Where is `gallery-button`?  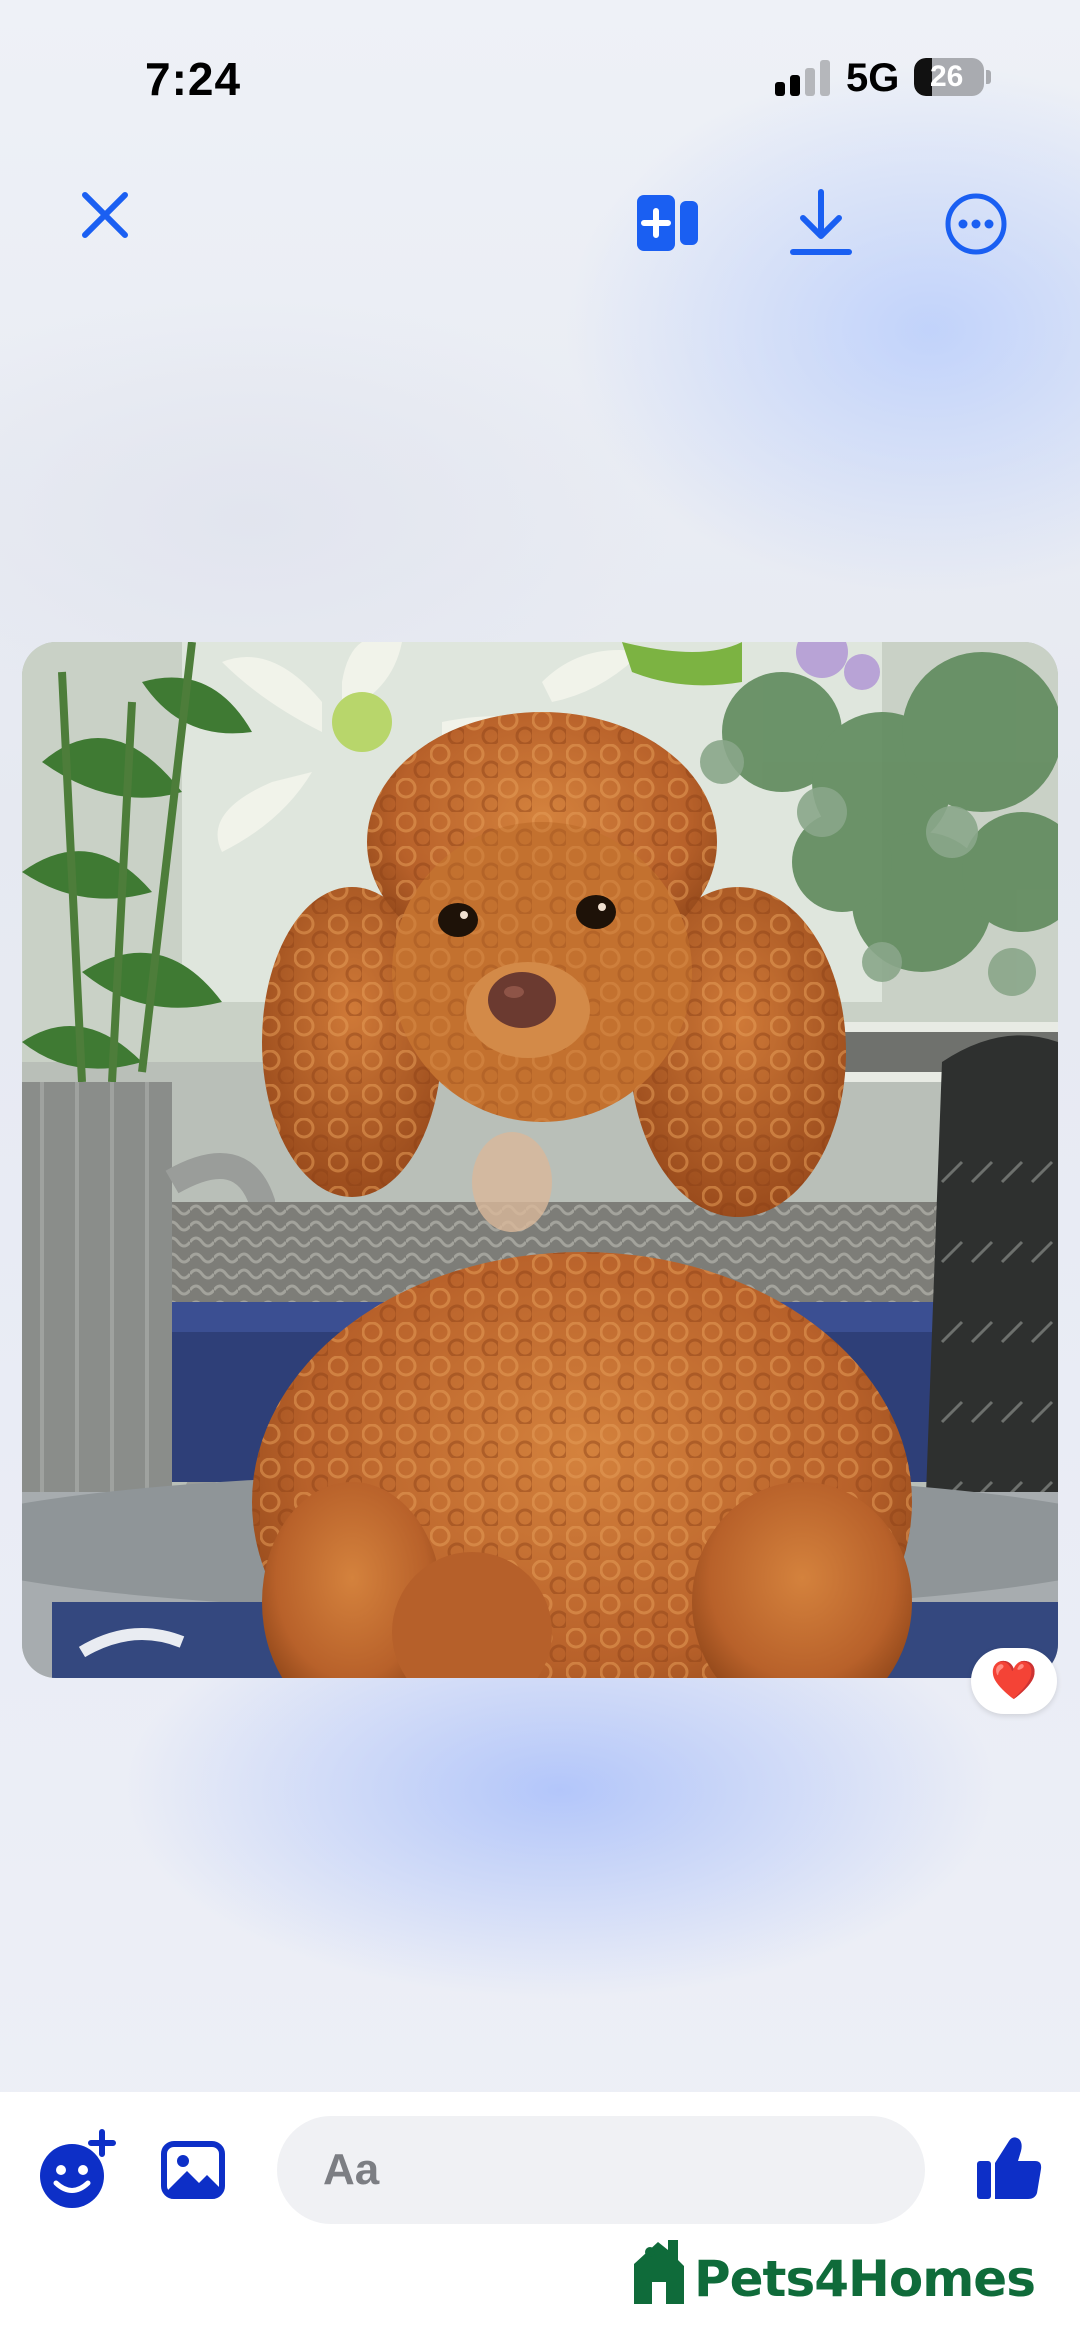 gallery-button is located at coordinates (193, 2170).